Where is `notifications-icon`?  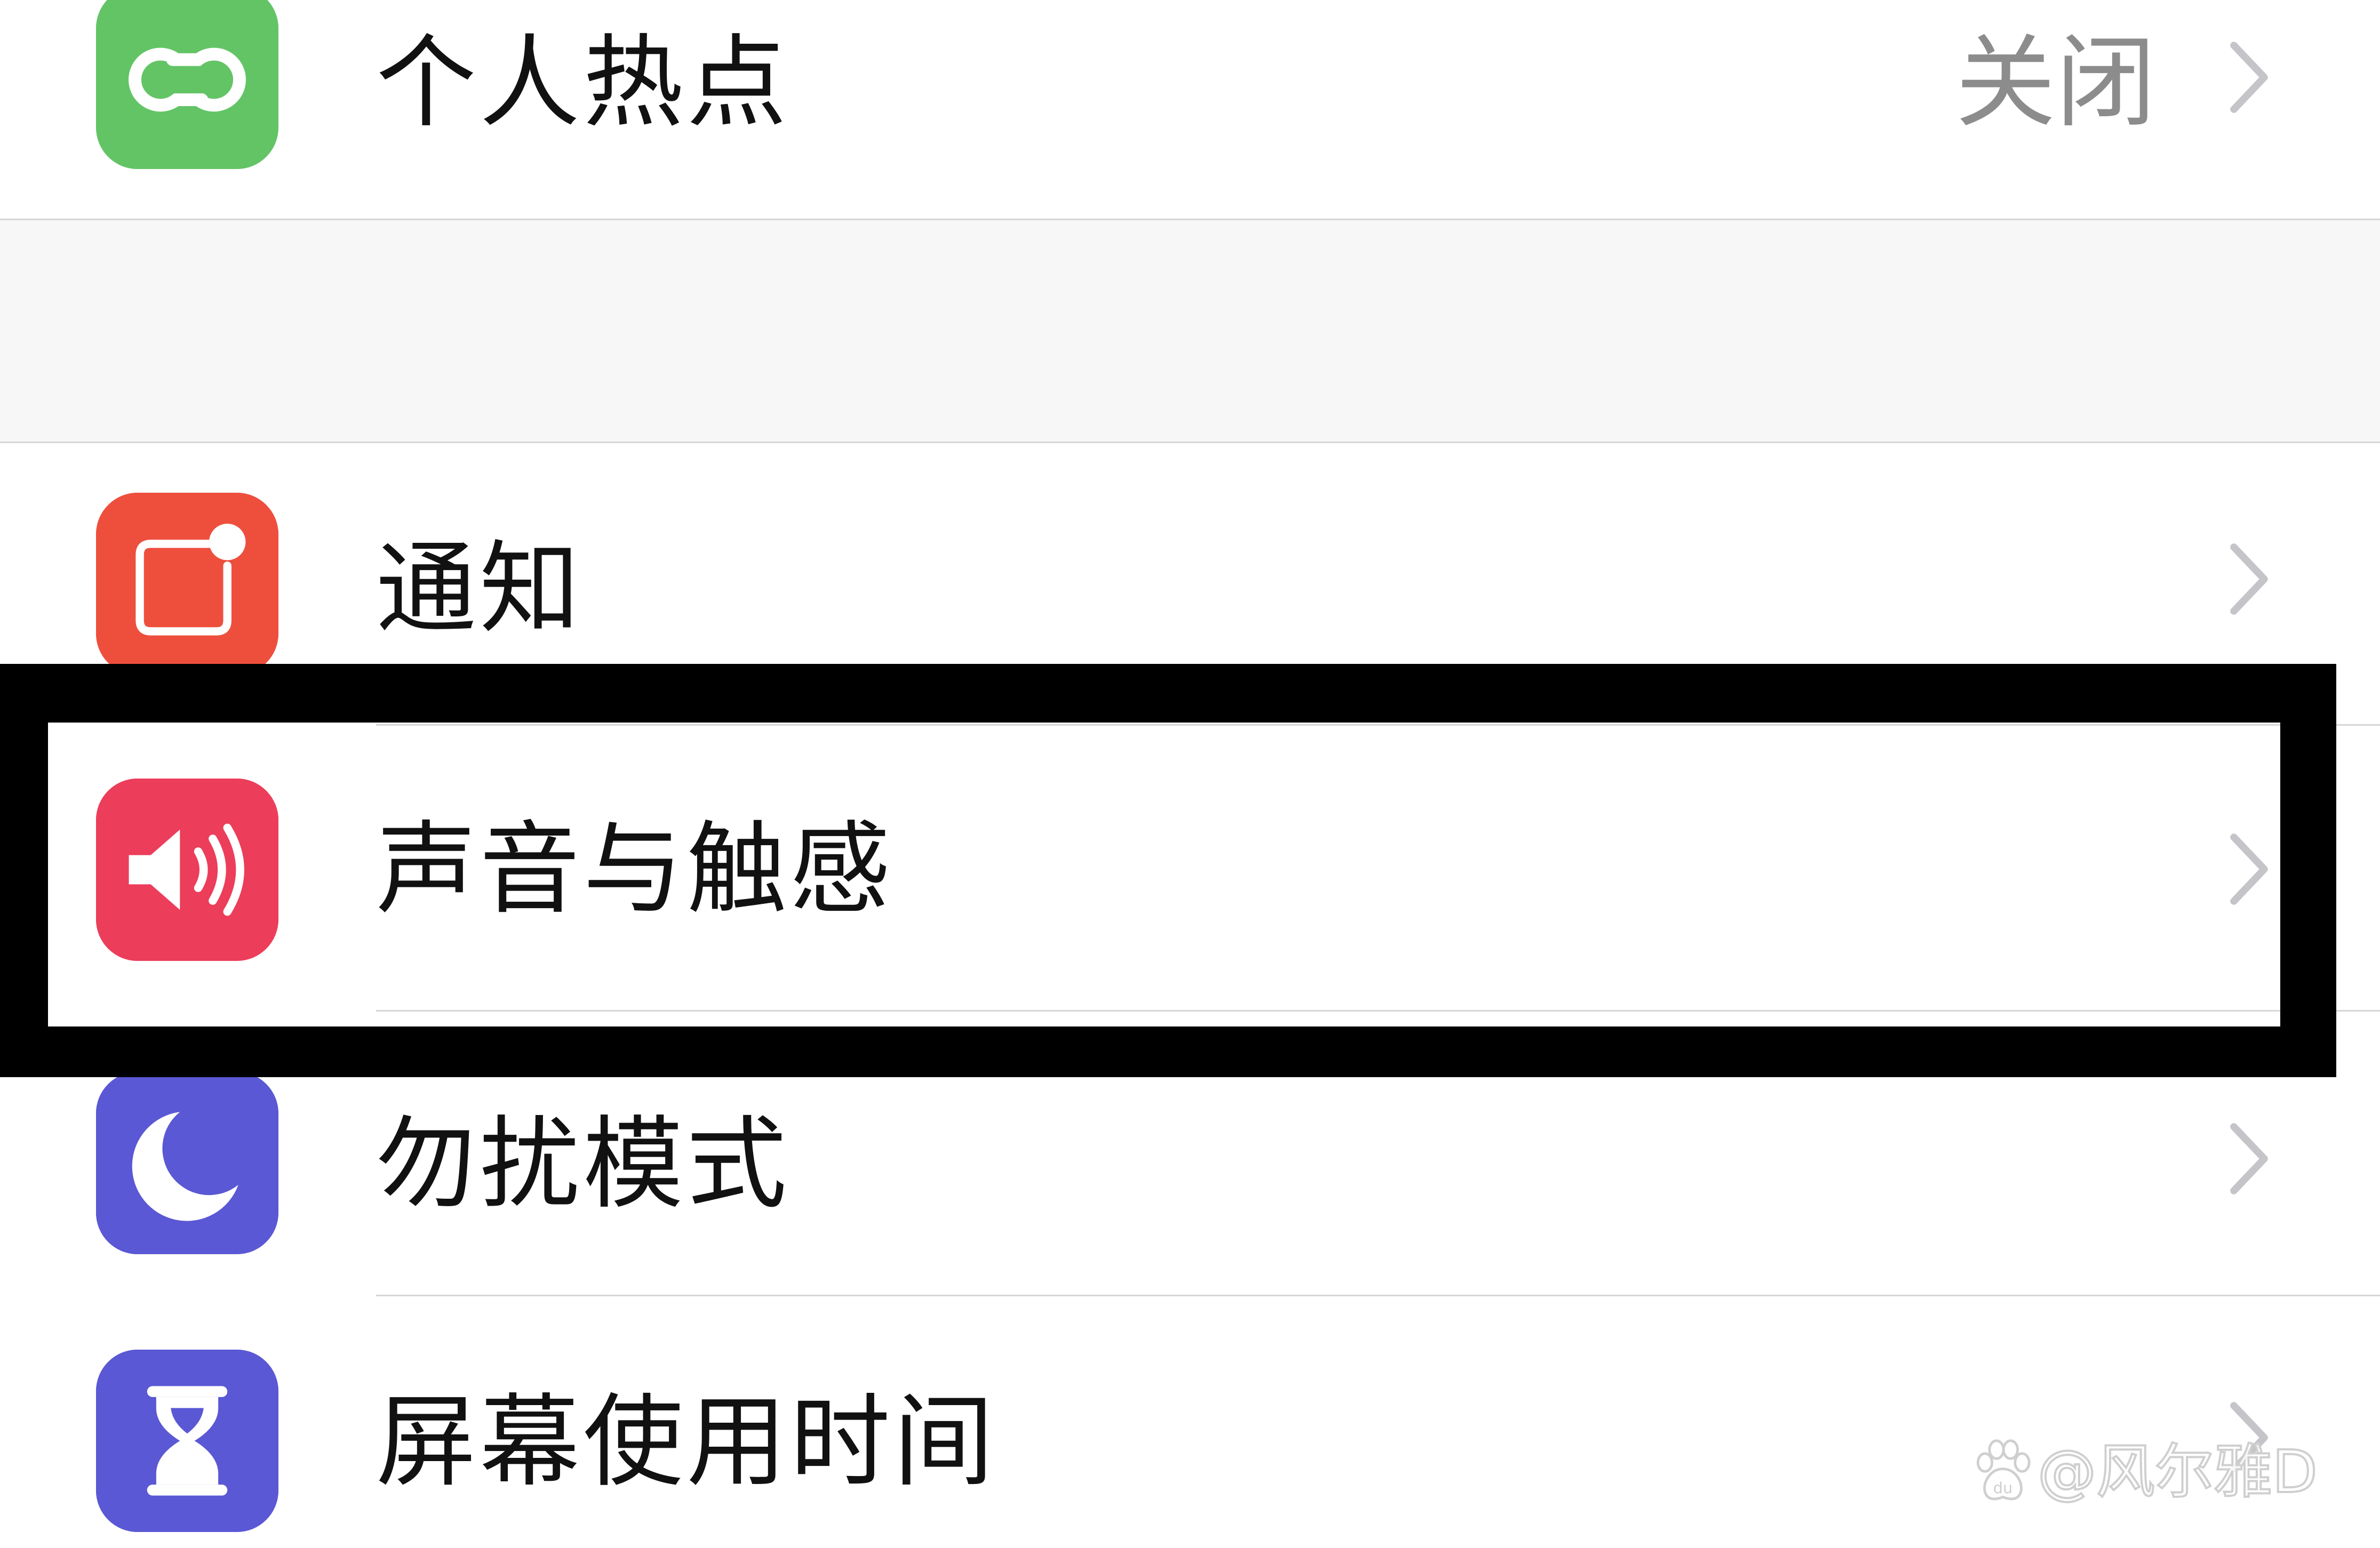
notifications-icon is located at coordinates (187, 584).